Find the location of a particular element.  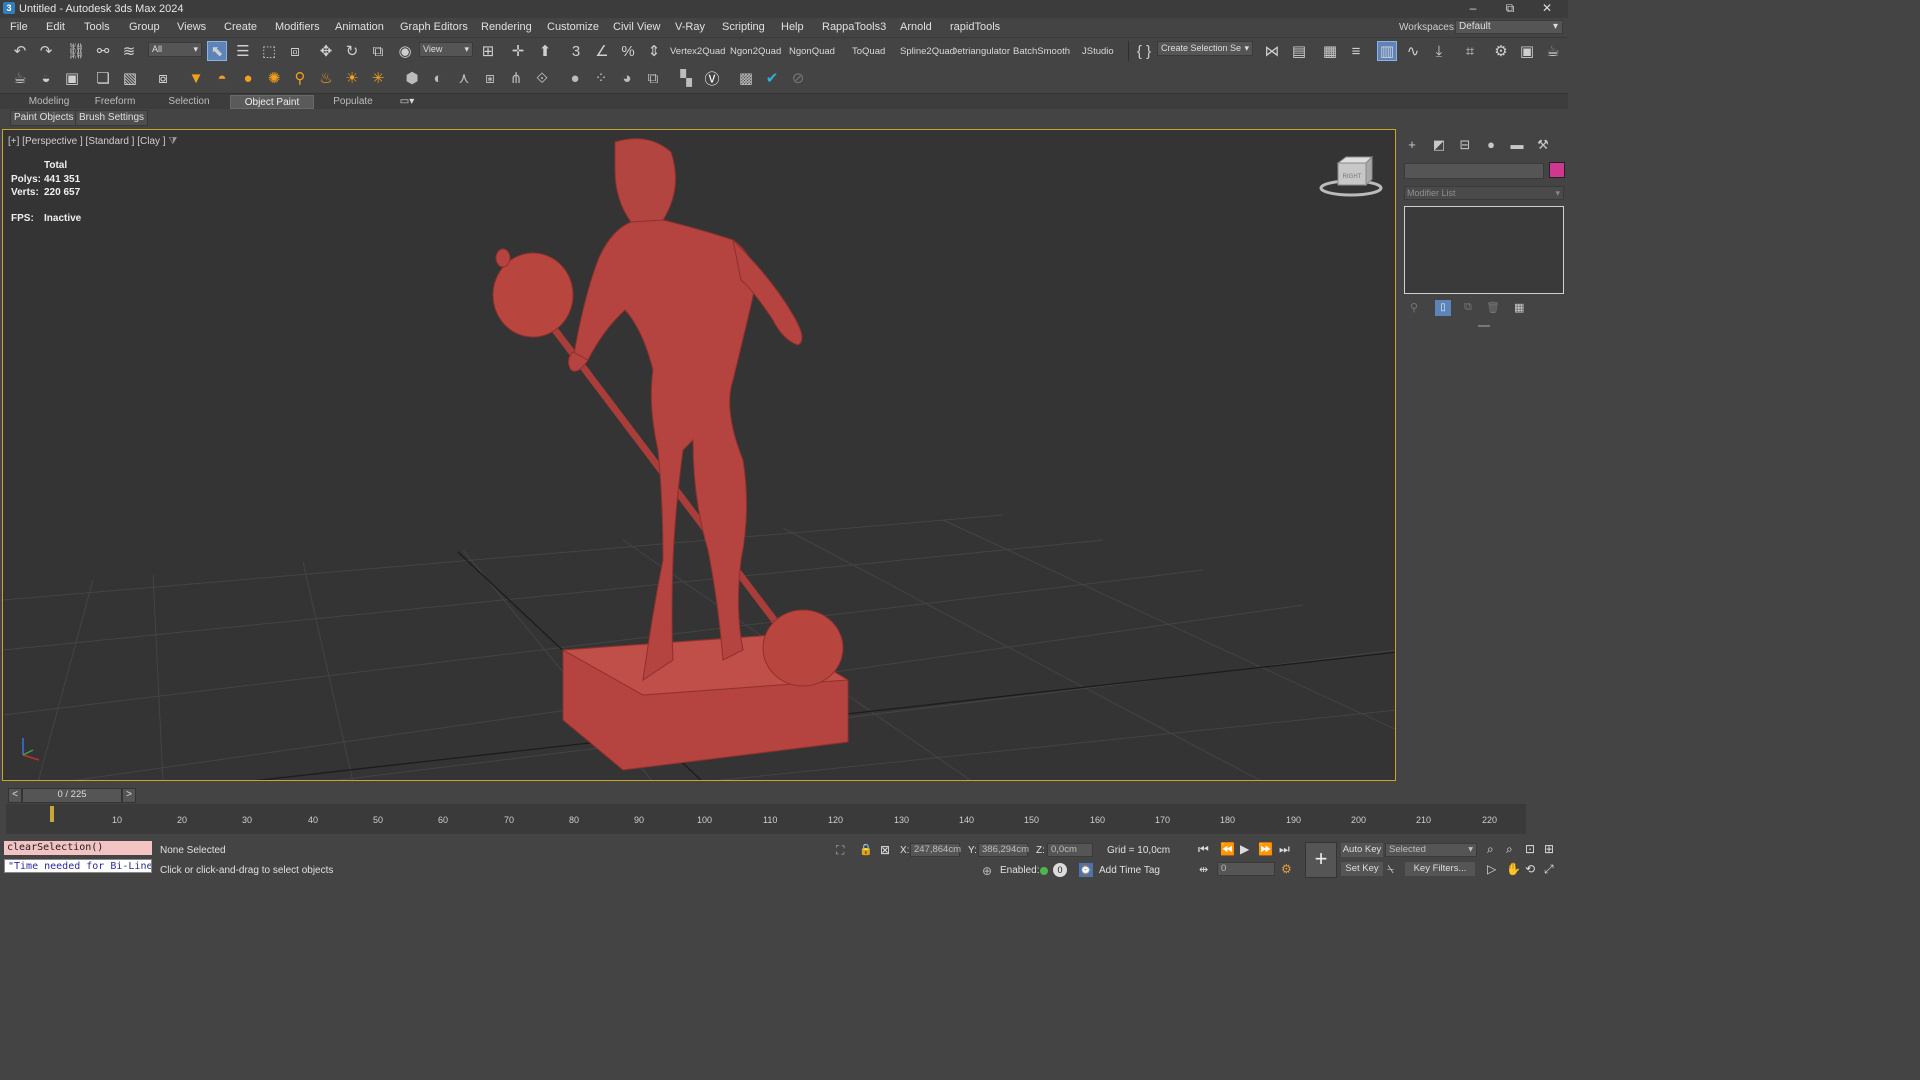

current-frame-field: 0 is located at coordinates (1246, 869).